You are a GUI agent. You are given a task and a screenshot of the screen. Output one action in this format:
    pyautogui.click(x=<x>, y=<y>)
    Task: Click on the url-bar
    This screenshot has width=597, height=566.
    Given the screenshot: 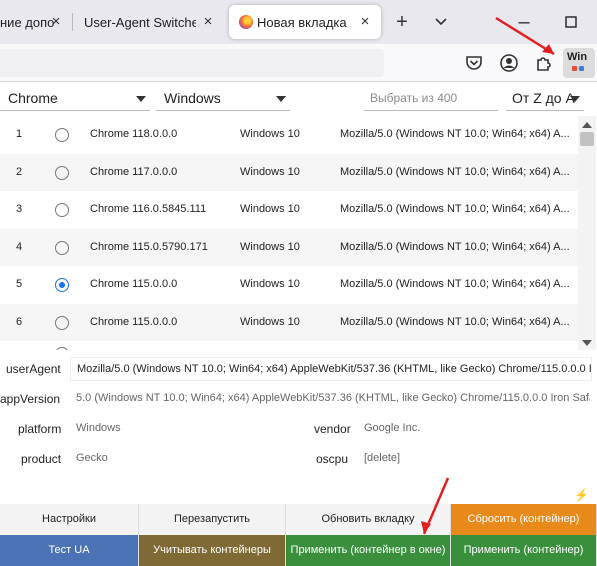 What is the action you would take?
    pyautogui.click(x=192, y=63)
    